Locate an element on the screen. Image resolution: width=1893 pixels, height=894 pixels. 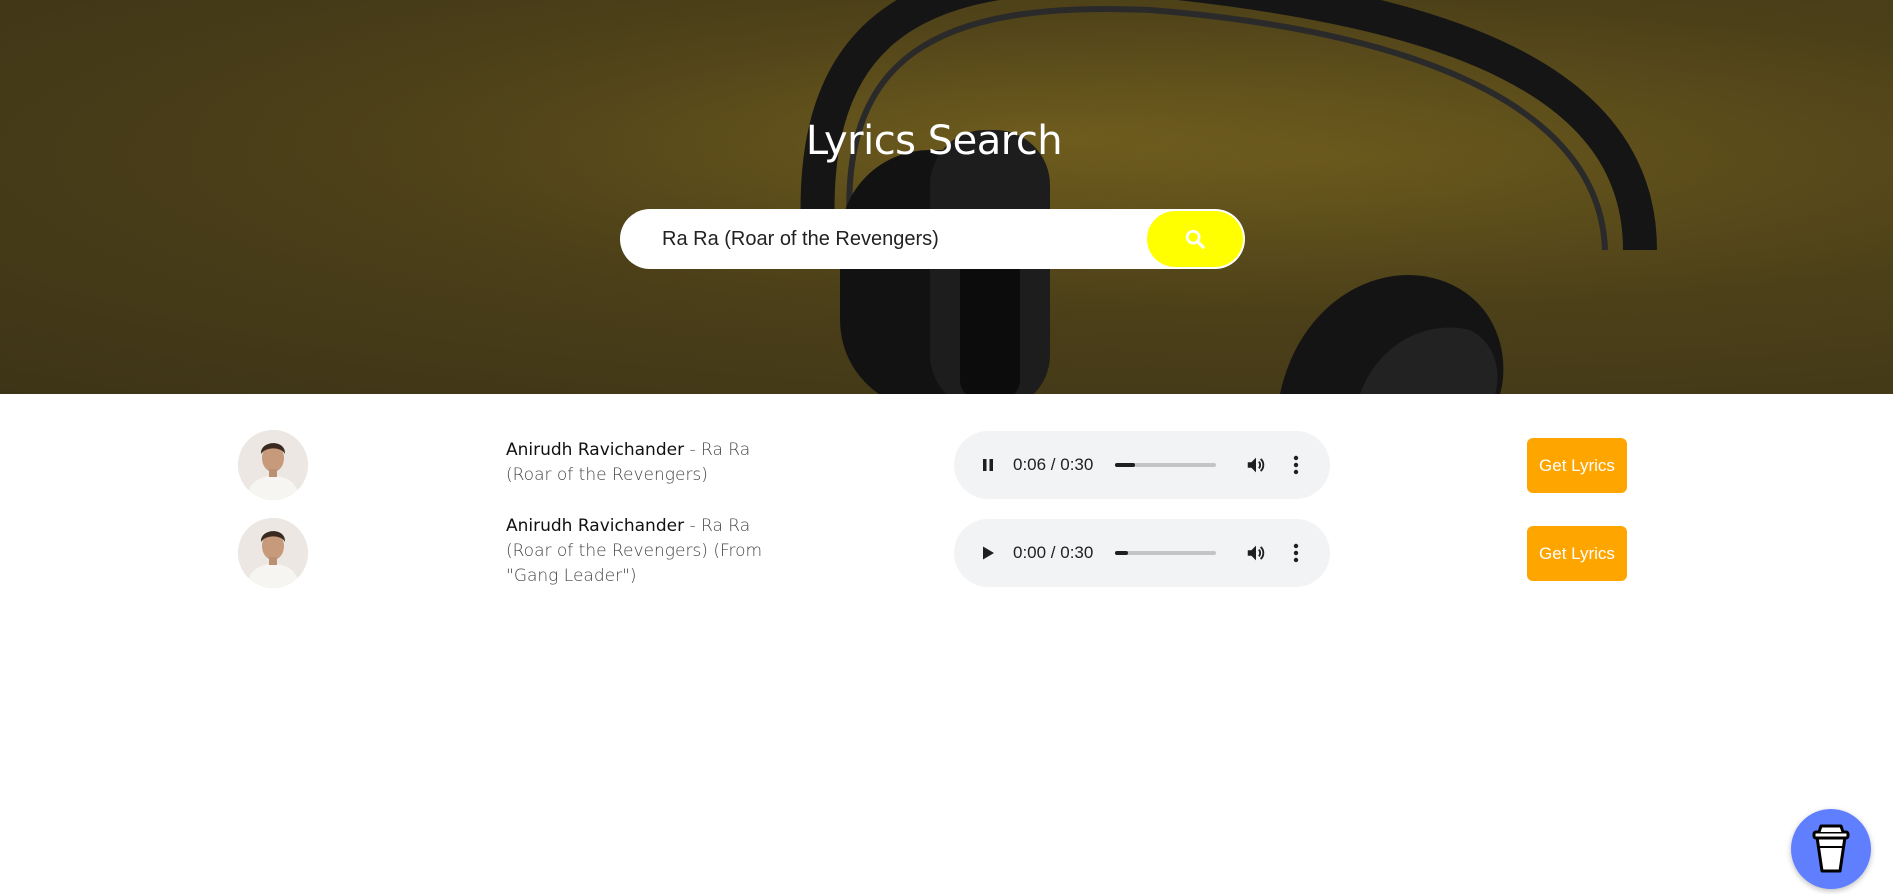
page-title: Lyrics Search is located at coordinates (934, 141).